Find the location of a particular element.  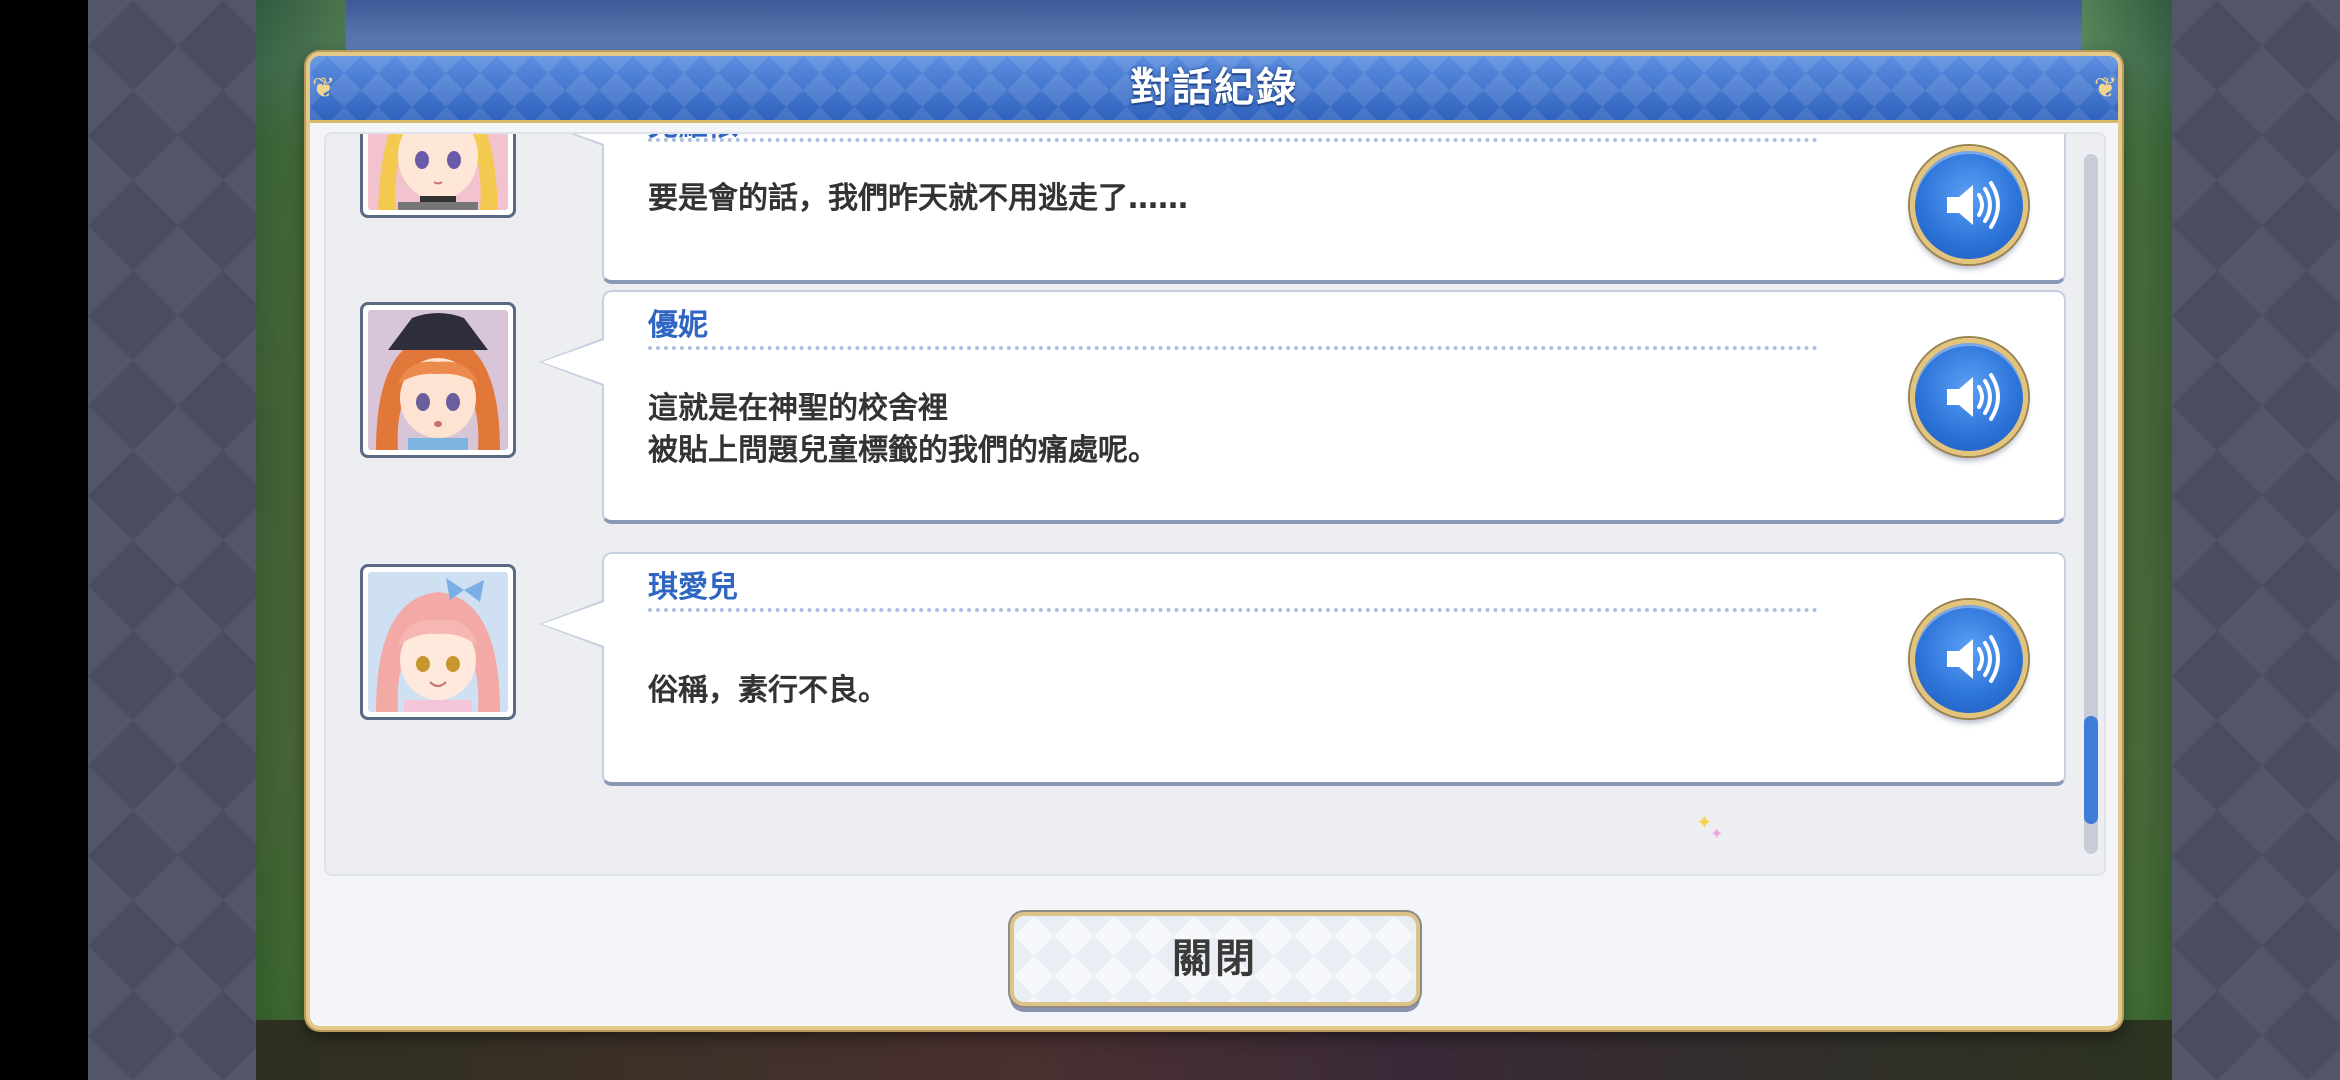

close-button: 關閉 is located at coordinates (1215, 959).